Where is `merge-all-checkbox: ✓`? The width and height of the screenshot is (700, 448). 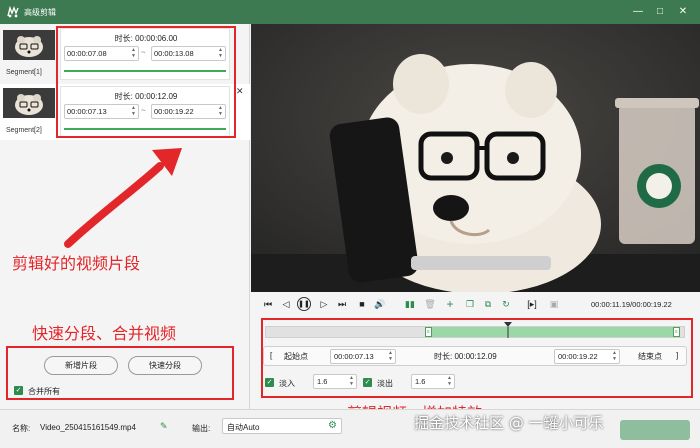 merge-all-checkbox: ✓ is located at coordinates (18, 390).